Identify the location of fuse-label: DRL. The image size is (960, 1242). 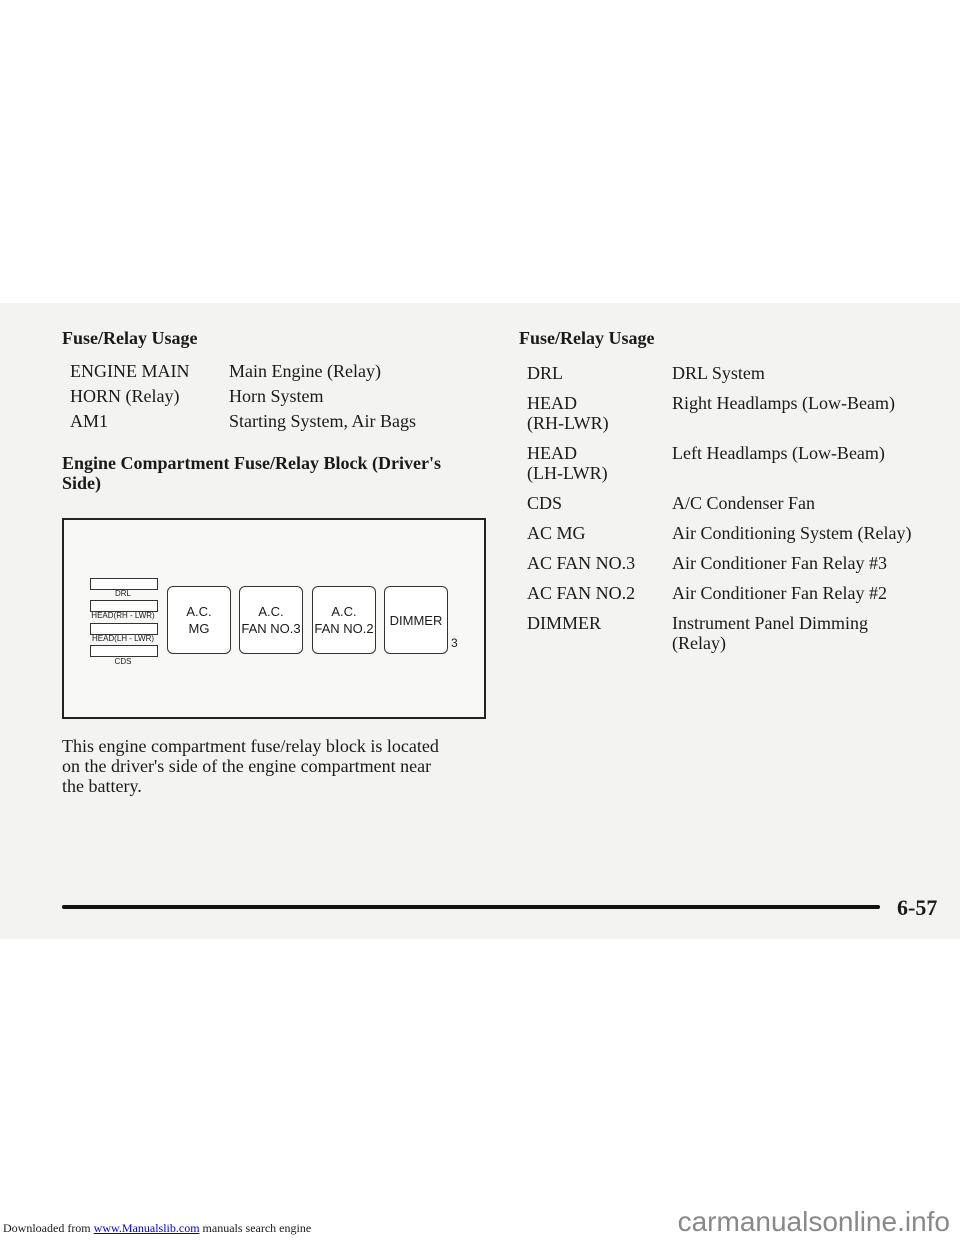
(122, 593).